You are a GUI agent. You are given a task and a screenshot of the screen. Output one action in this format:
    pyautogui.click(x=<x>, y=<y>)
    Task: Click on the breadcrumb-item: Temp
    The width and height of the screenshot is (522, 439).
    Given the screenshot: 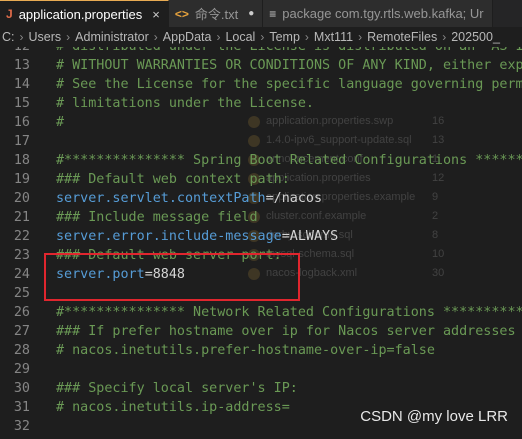 What is the action you would take?
    pyautogui.click(x=284, y=37)
    